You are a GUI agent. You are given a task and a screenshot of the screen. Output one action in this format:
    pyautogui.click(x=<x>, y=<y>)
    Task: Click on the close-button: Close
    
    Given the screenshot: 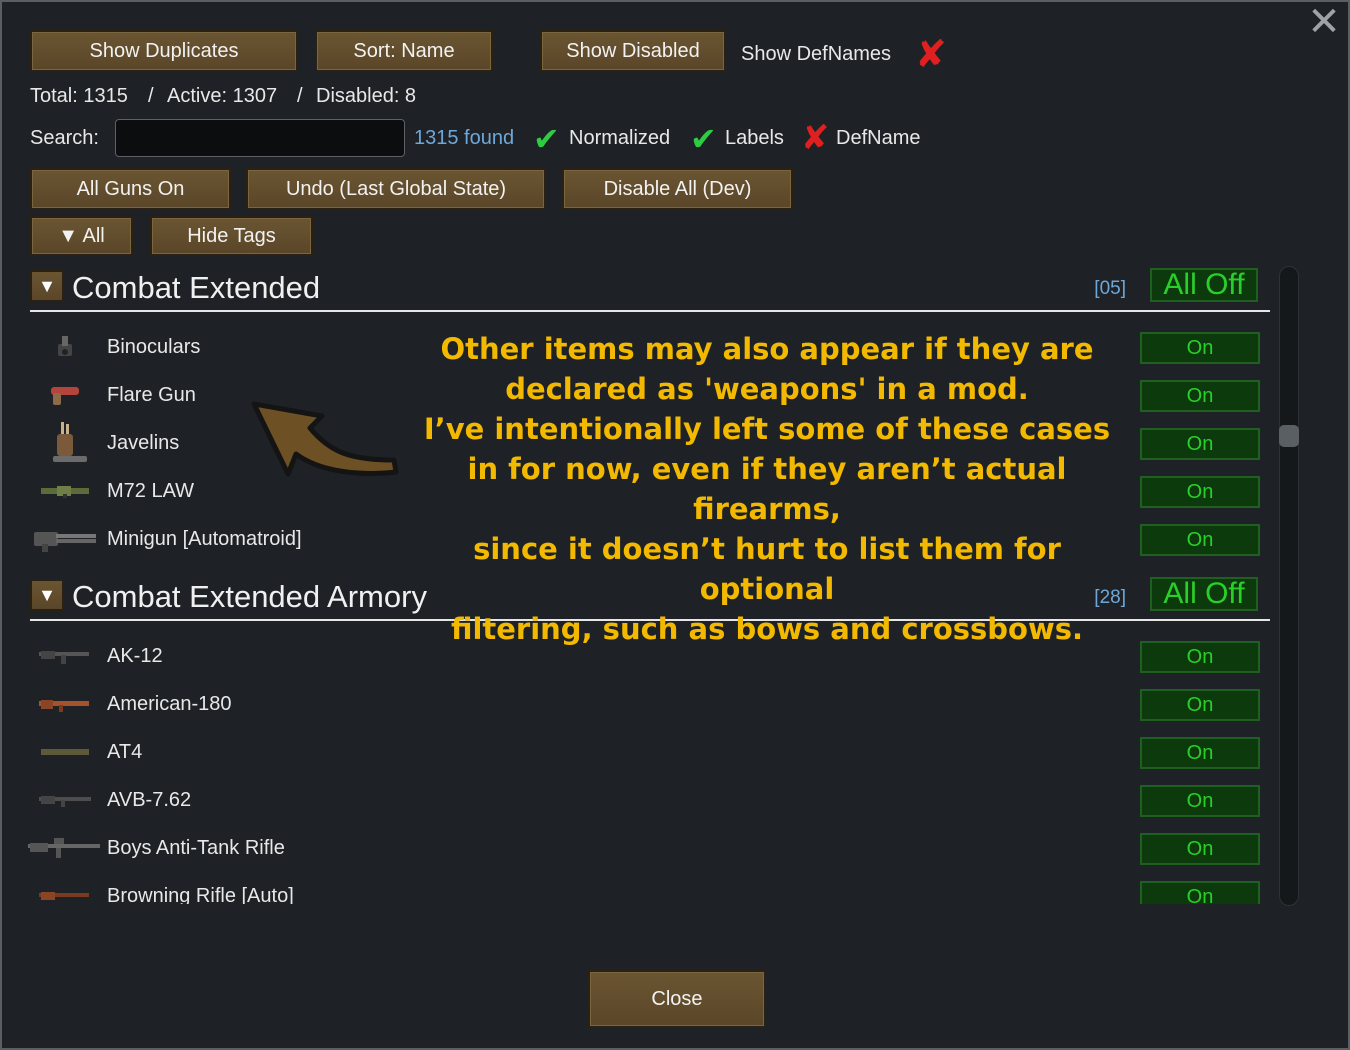 What is the action you would take?
    pyautogui.click(x=677, y=999)
    